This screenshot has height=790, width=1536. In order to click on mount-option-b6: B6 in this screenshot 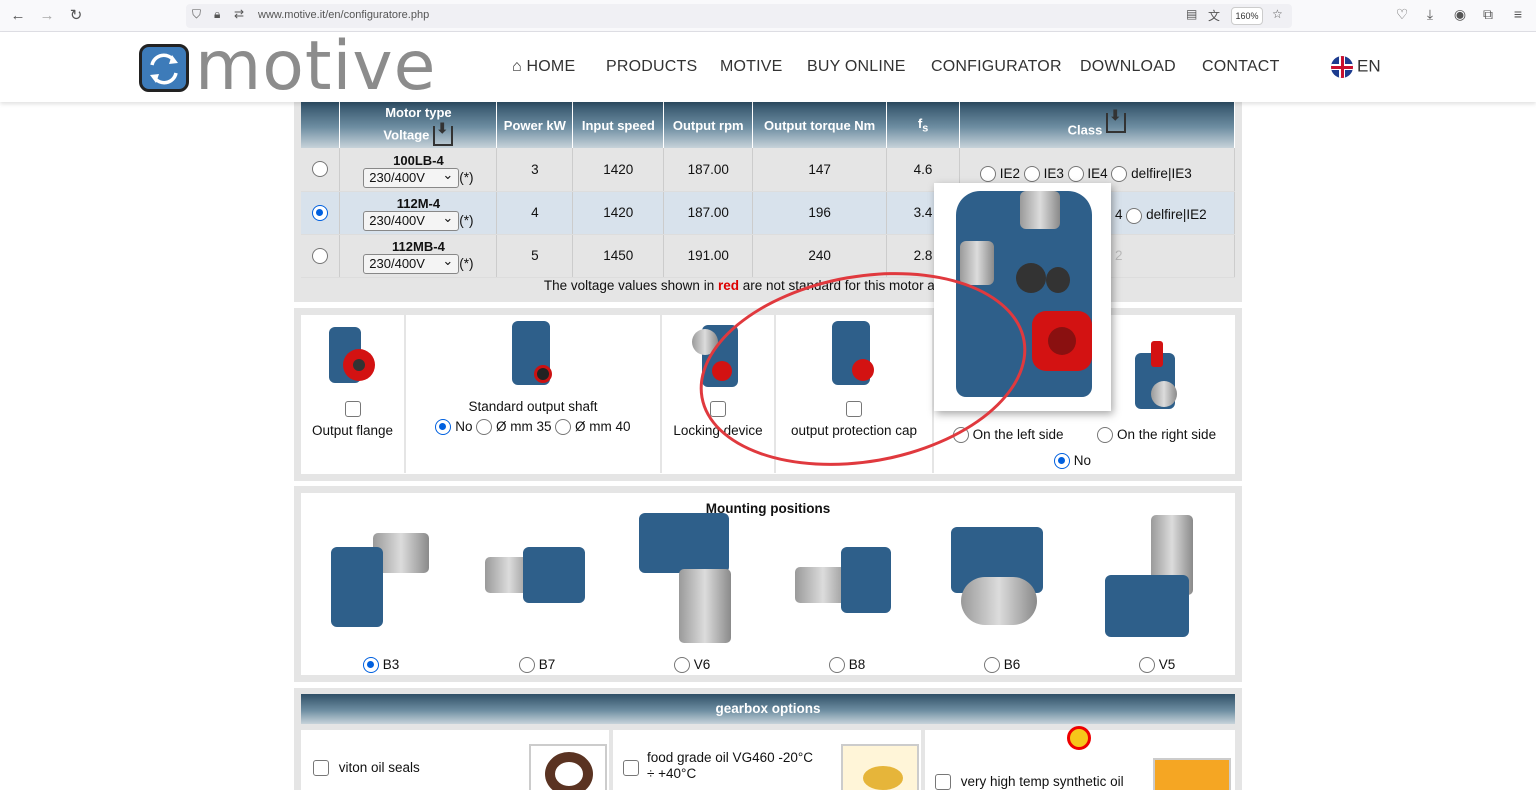, I will do `click(1002, 665)`.